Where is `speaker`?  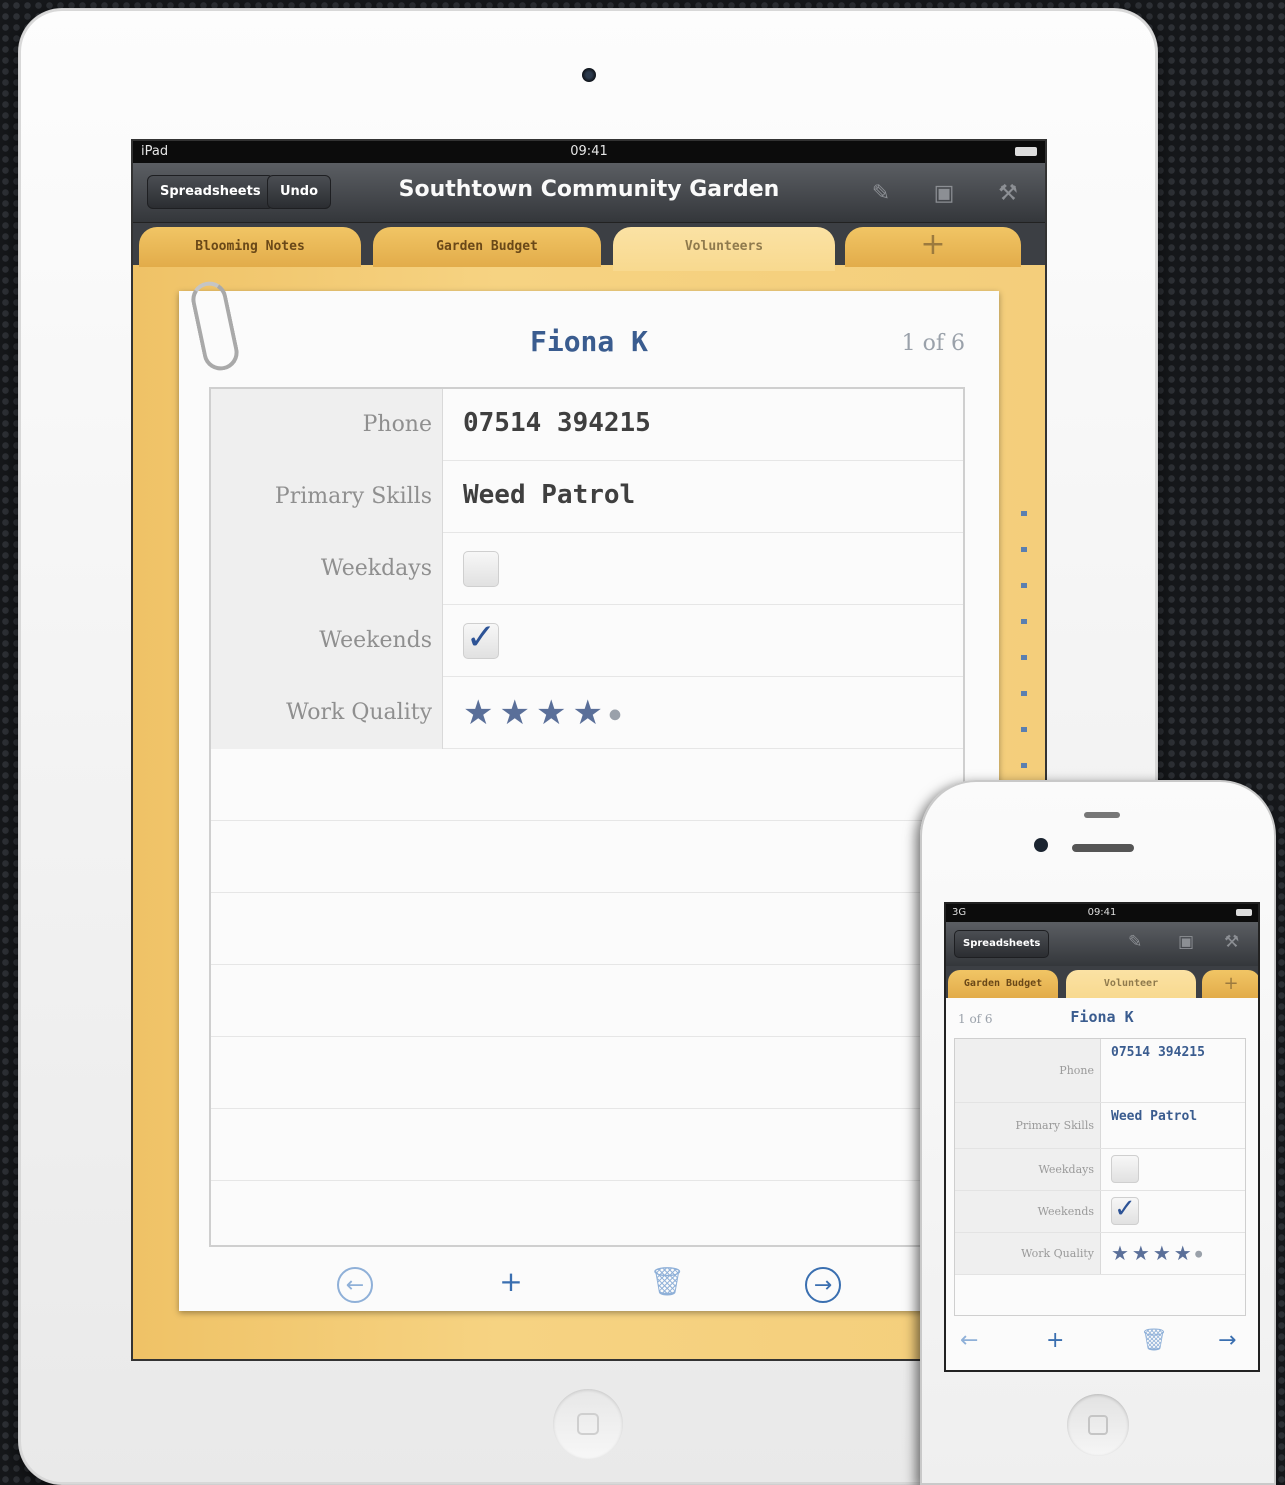
speaker is located at coordinates (1103, 848).